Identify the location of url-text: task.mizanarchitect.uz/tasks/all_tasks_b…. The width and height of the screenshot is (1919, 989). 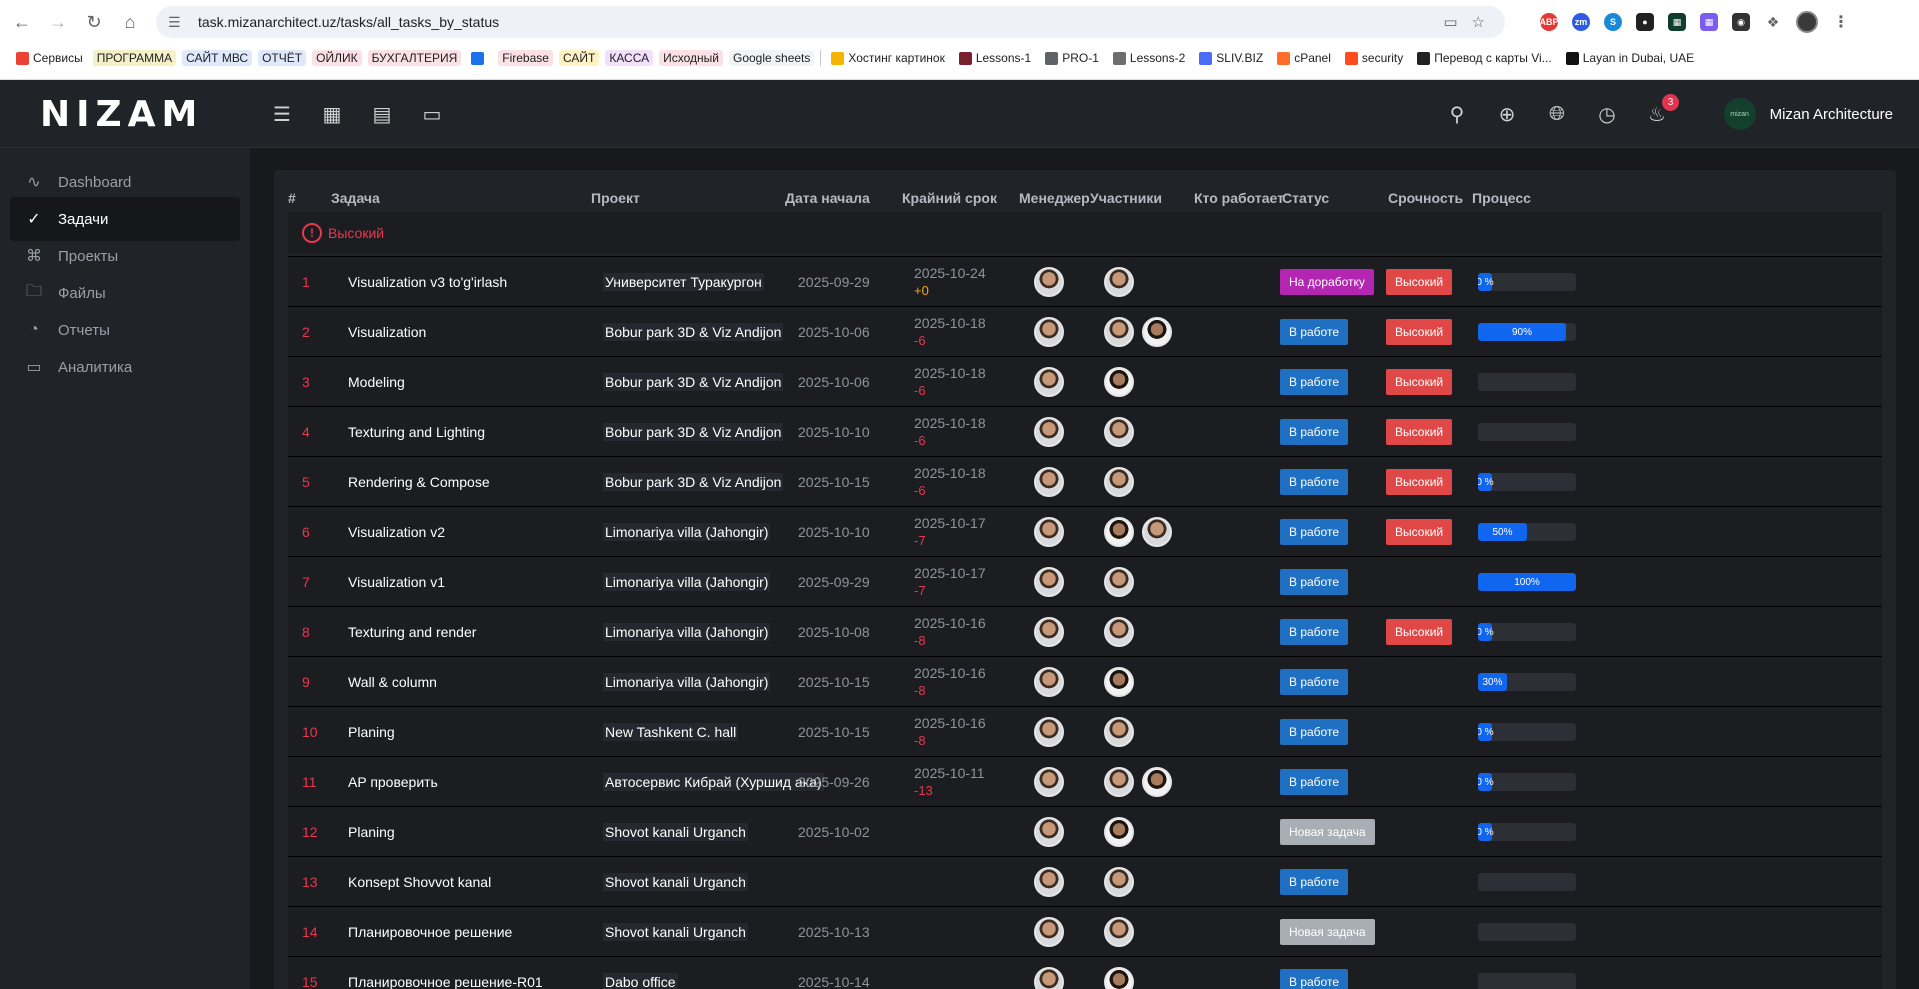
(348, 22).